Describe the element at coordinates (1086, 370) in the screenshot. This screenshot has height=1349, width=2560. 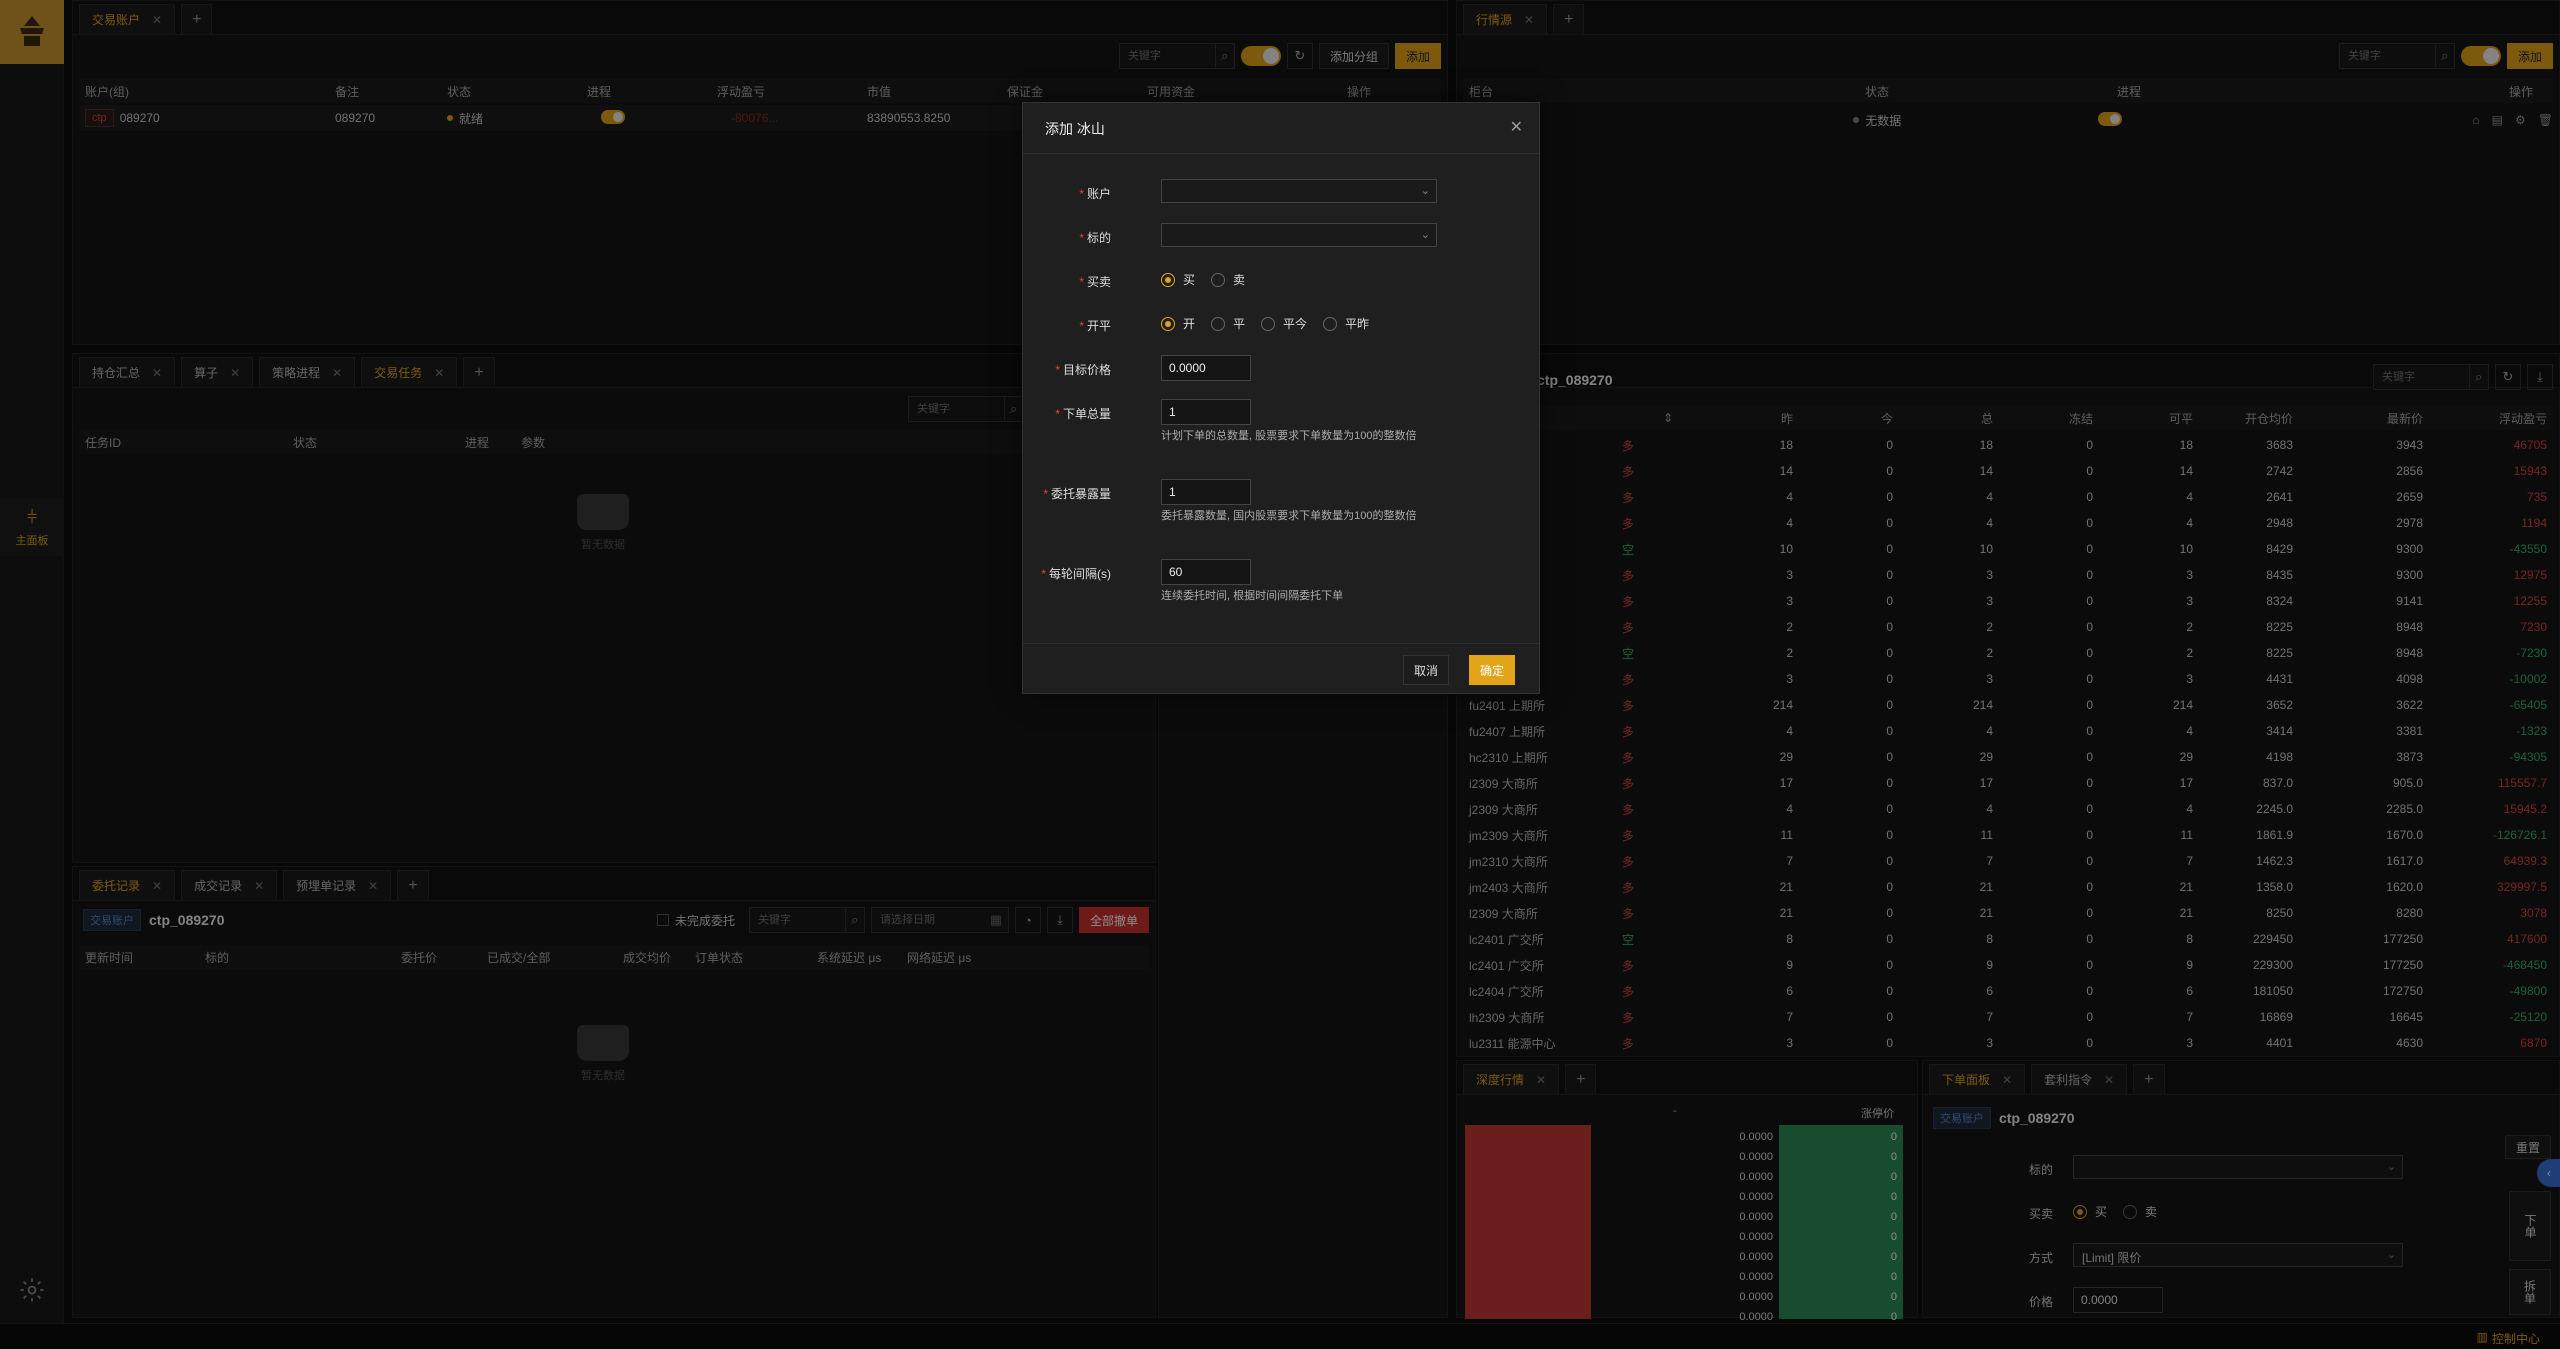
I see `target-price-label-text: 目标价格` at that location.